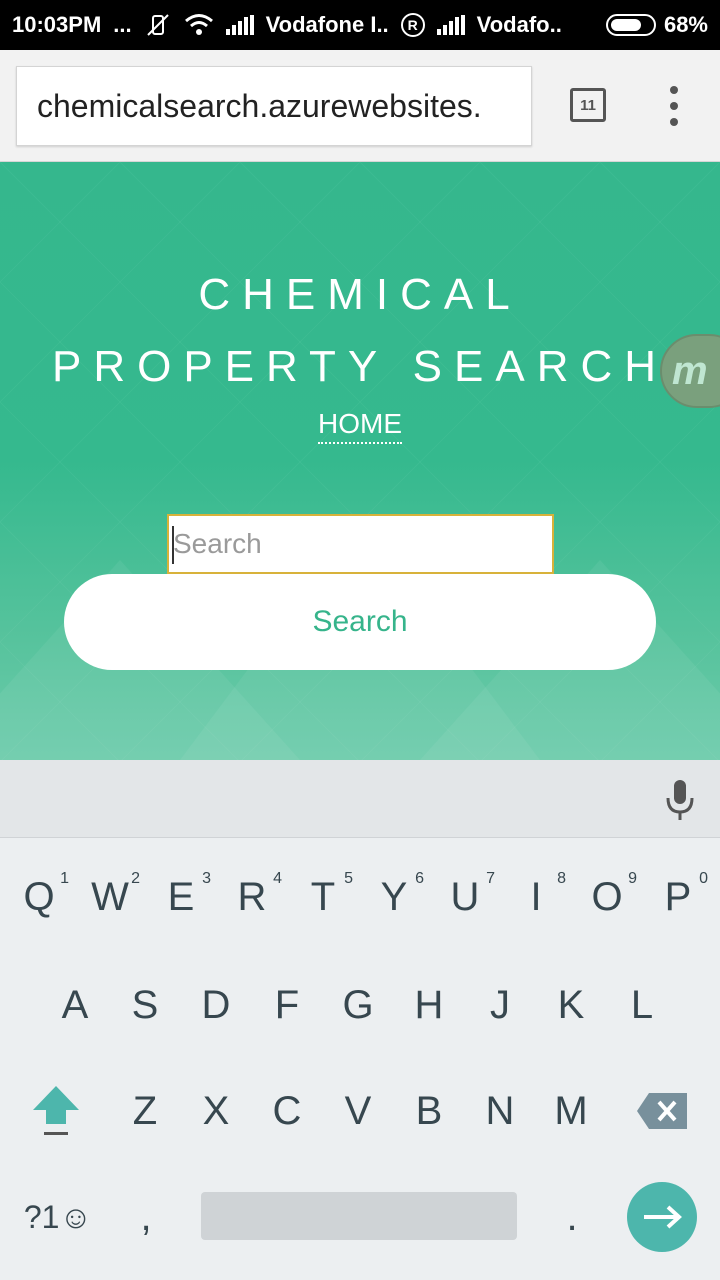 The image size is (720, 1280). Describe the element at coordinates (199, 25) in the screenshot. I see `wifi-icon` at that location.